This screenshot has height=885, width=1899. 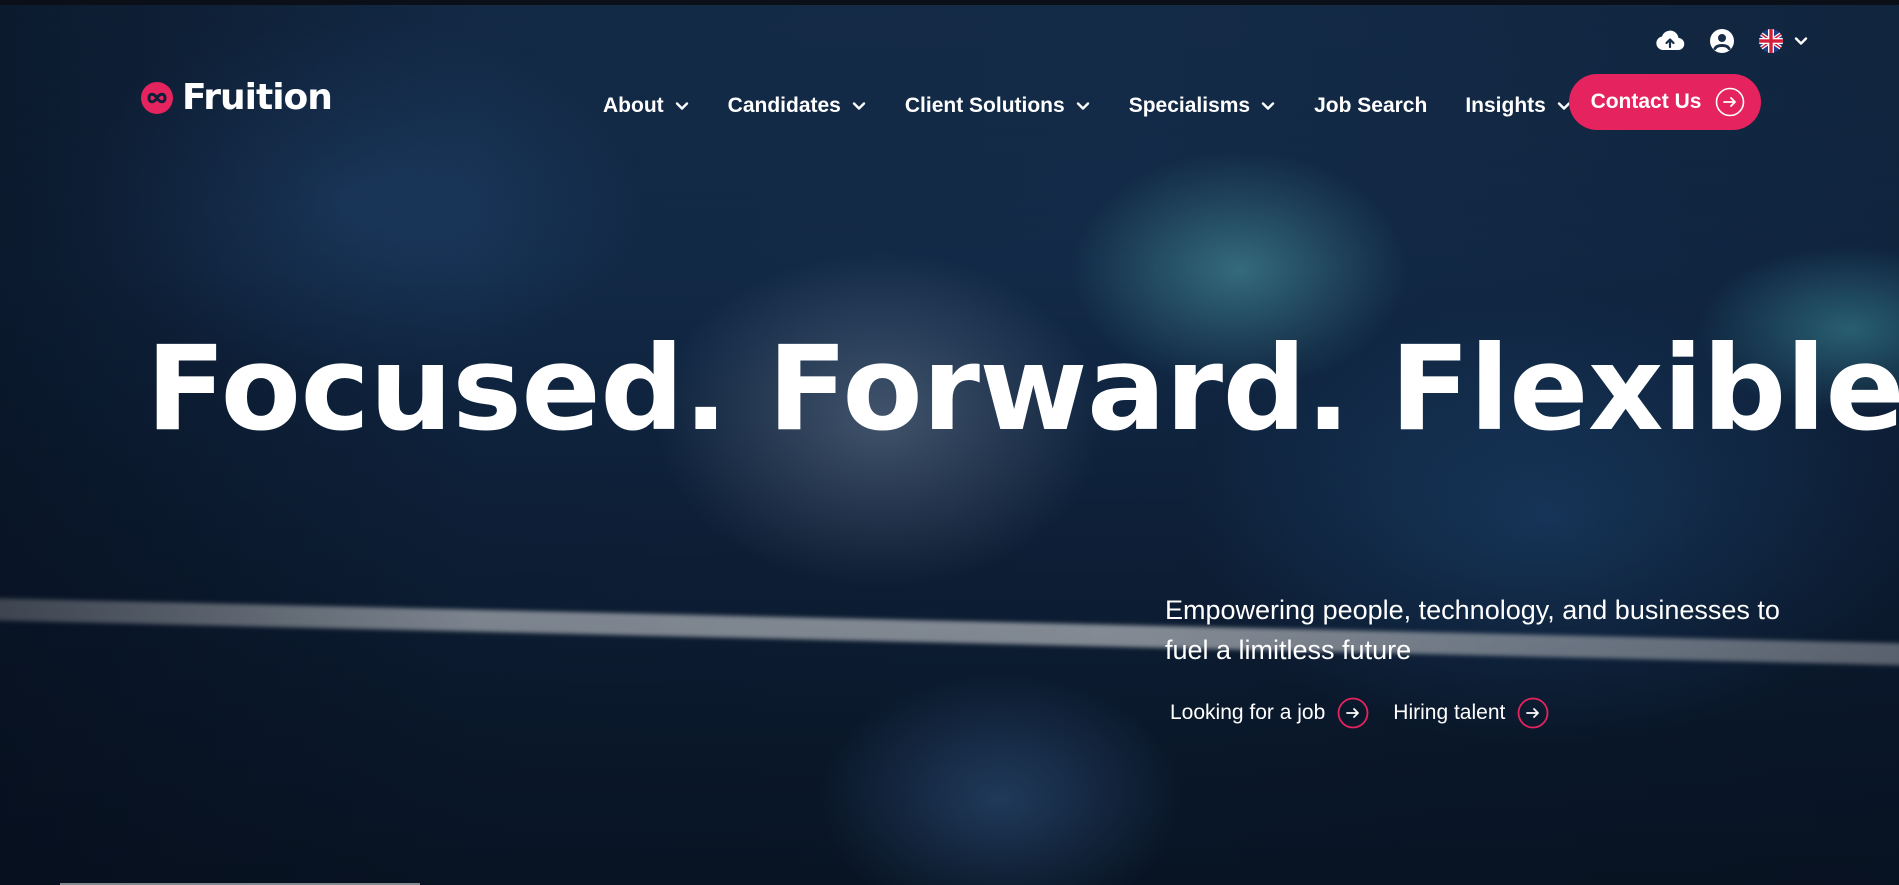 What do you see at coordinates (949, 2) in the screenshot?
I see `top-edge` at bounding box center [949, 2].